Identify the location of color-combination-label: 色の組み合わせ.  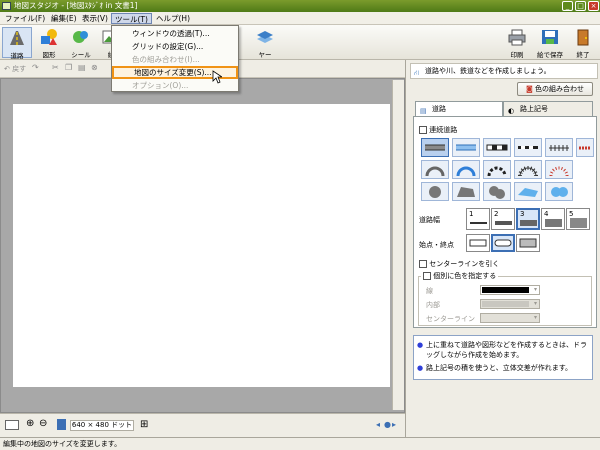
(560, 89).